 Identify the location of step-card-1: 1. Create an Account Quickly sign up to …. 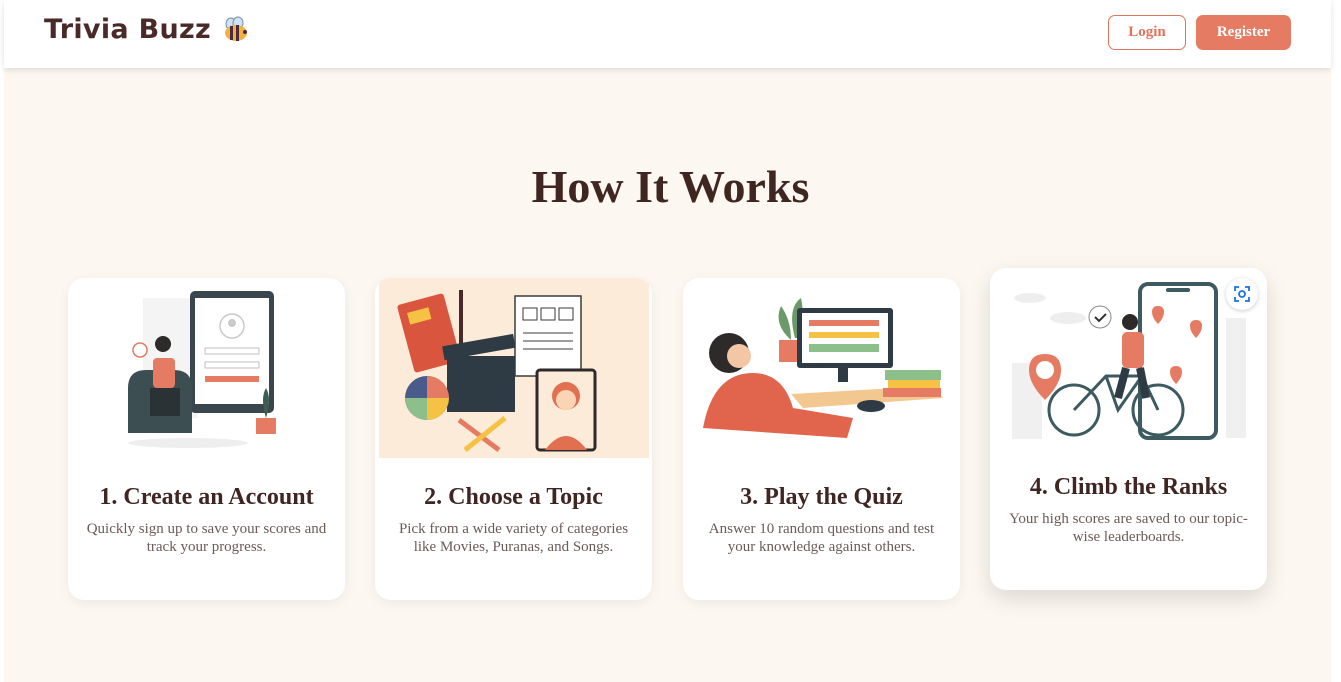
(206, 439).